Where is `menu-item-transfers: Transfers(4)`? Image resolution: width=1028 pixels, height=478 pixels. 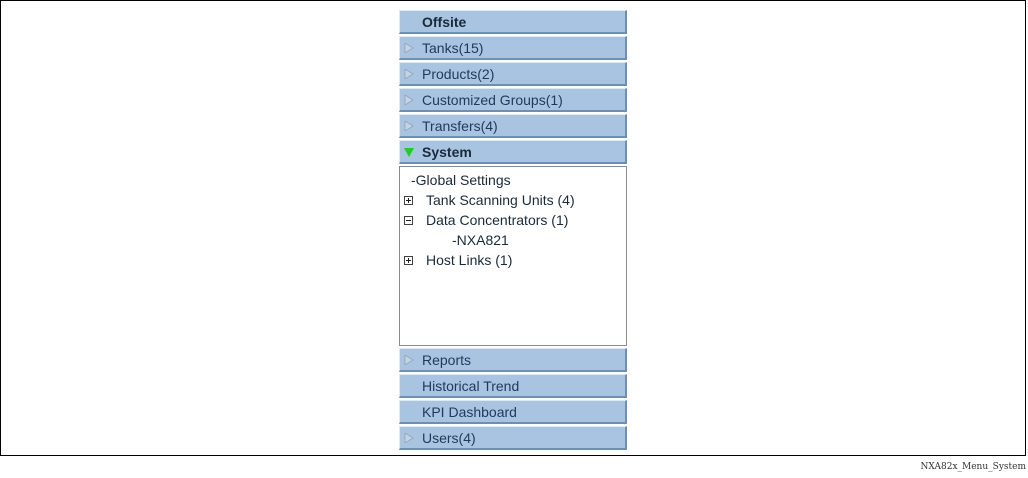
menu-item-transfers: Transfers(4) is located at coordinates (513, 126).